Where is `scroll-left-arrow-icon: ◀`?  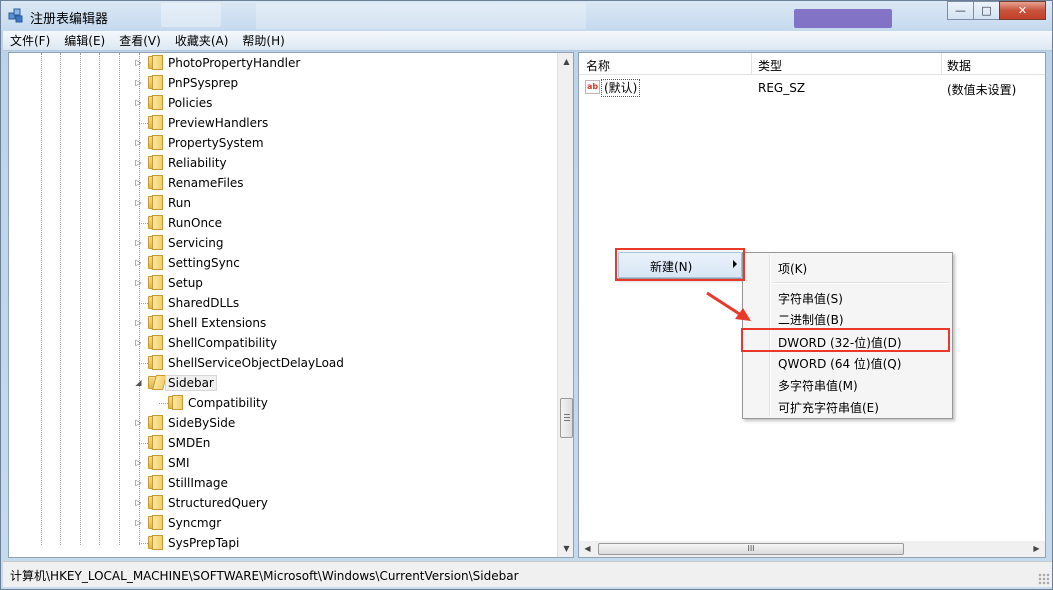 scroll-left-arrow-icon: ◀ is located at coordinates (587, 549).